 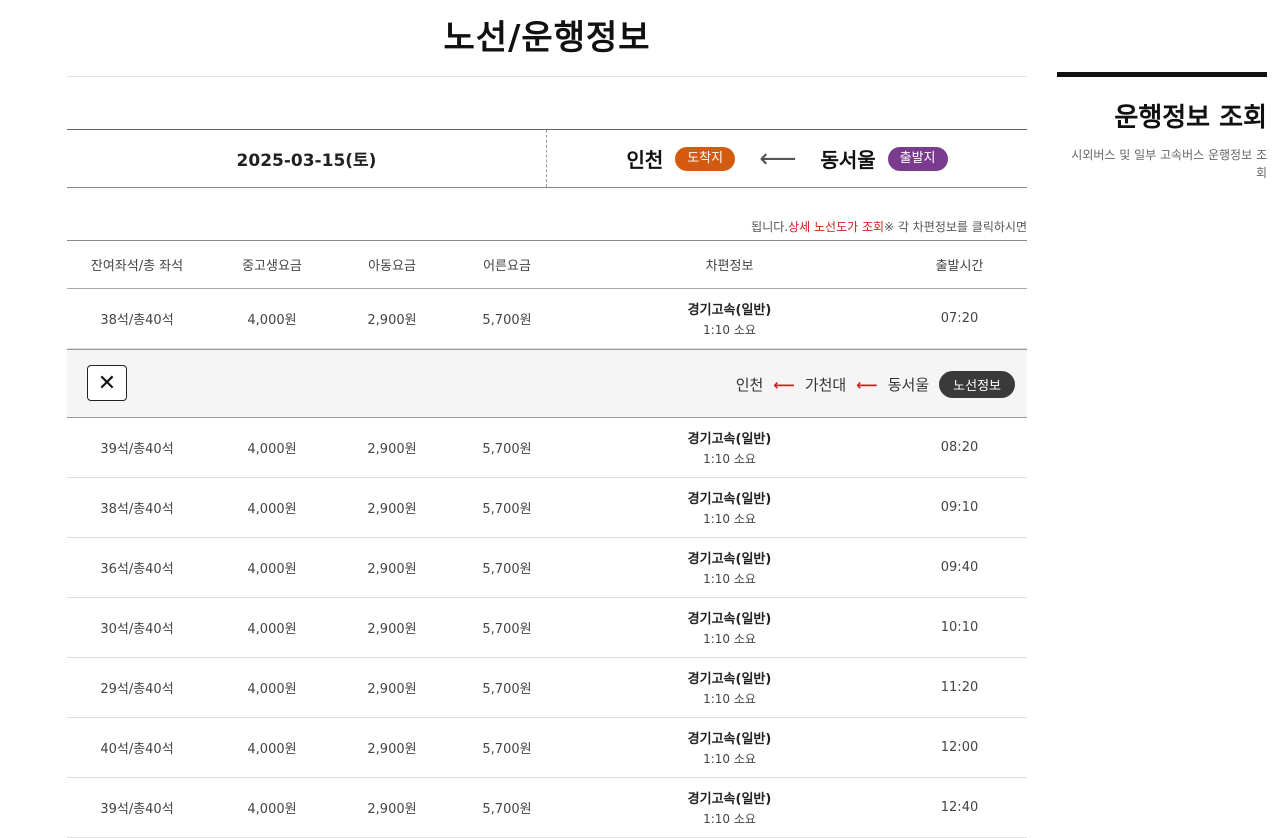 What do you see at coordinates (977, 384) in the screenshot?
I see `route-info-badge: 노선정보` at bounding box center [977, 384].